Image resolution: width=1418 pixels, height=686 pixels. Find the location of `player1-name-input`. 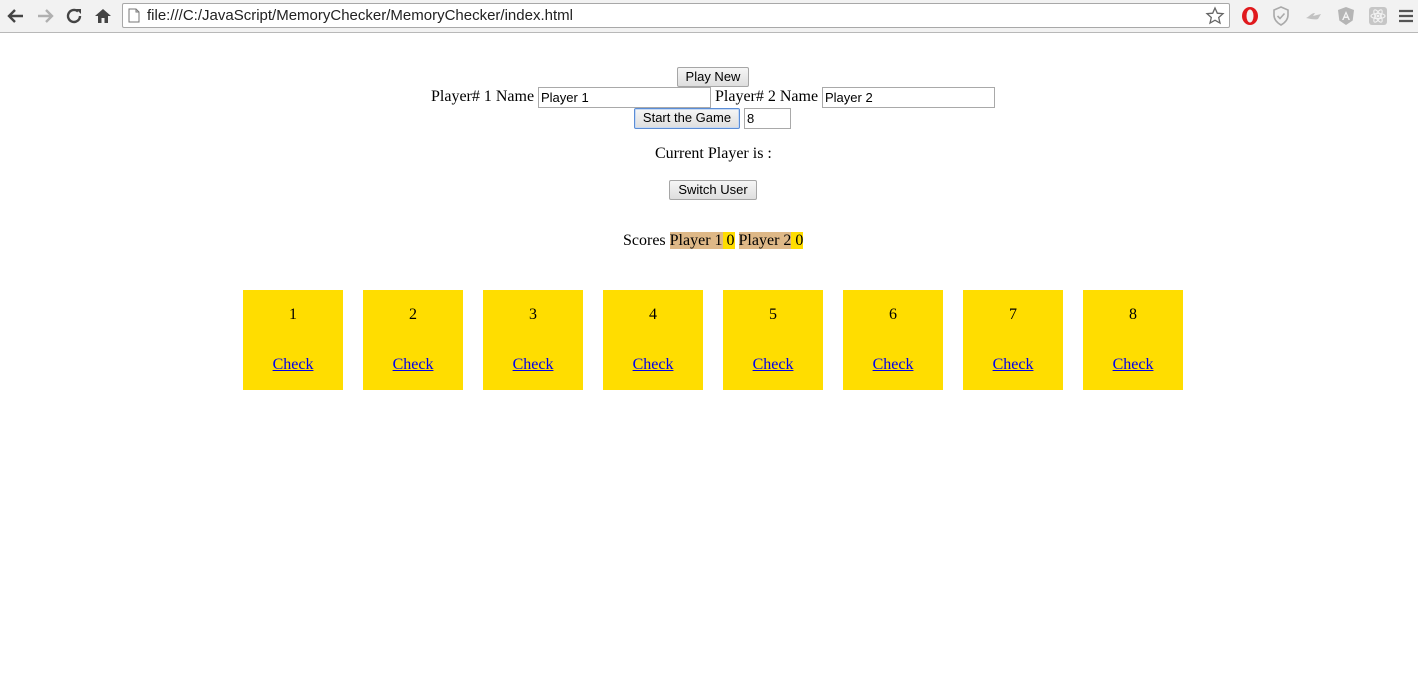

player1-name-input is located at coordinates (624, 97).